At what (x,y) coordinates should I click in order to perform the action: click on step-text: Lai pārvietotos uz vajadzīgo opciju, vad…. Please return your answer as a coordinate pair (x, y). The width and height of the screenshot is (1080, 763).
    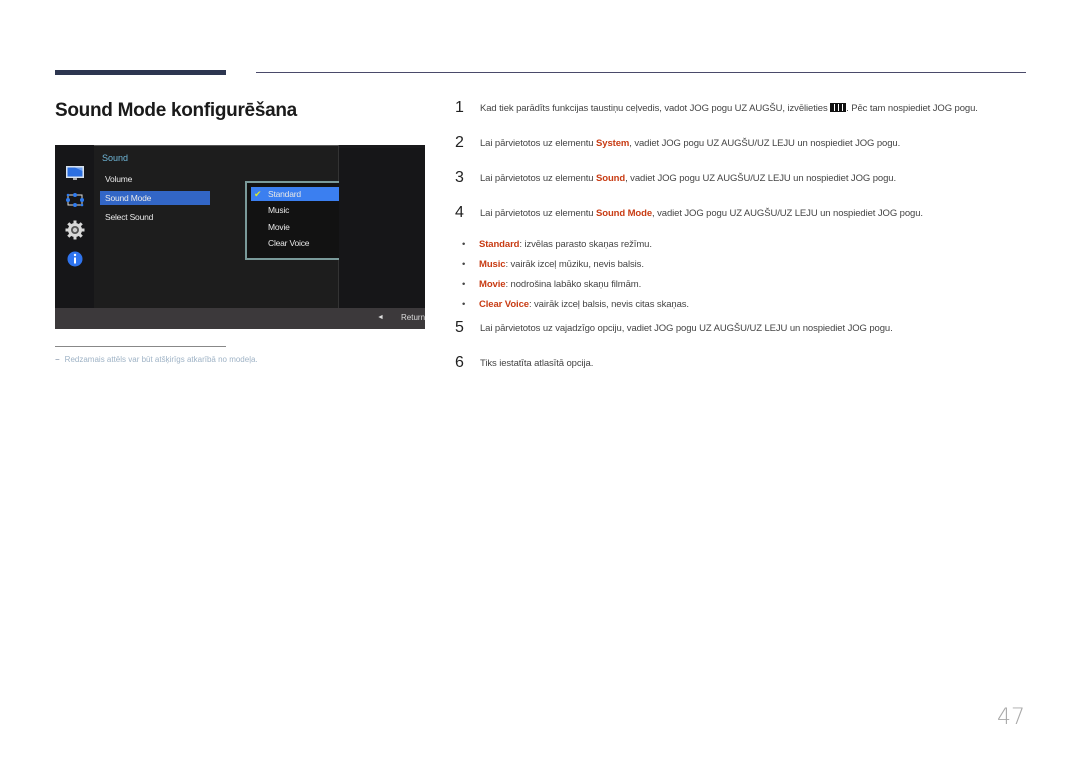
    Looking at the image, I should click on (686, 328).